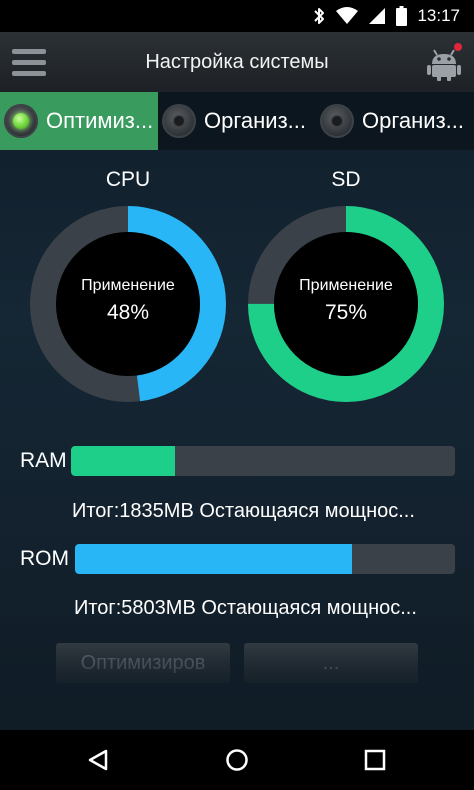 This screenshot has height=790, width=474. What do you see at coordinates (237, 16) in the screenshot?
I see `status-bar: 13:17` at bounding box center [237, 16].